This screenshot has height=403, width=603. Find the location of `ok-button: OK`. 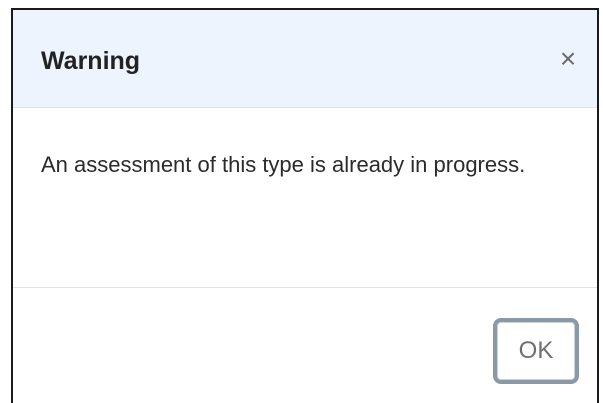

ok-button: OK is located at coordinates (536, 351).